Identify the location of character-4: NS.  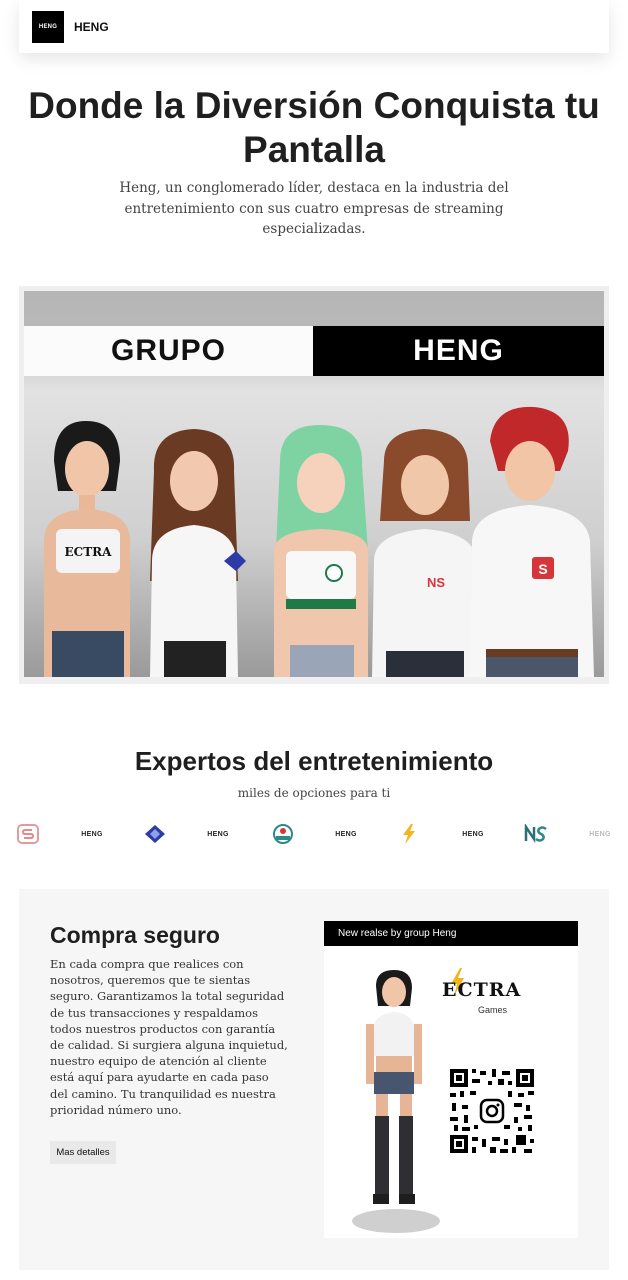
(425, 553).